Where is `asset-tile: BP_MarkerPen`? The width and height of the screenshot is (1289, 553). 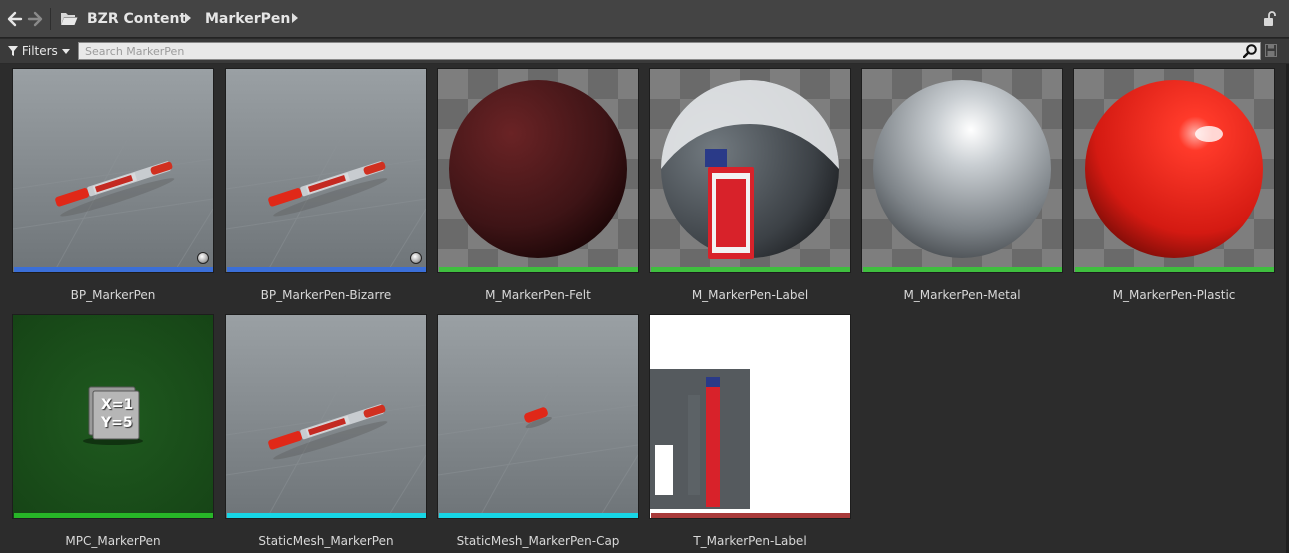
asset-tile: BP_MarkerPen is located at coordinates (113, 192).